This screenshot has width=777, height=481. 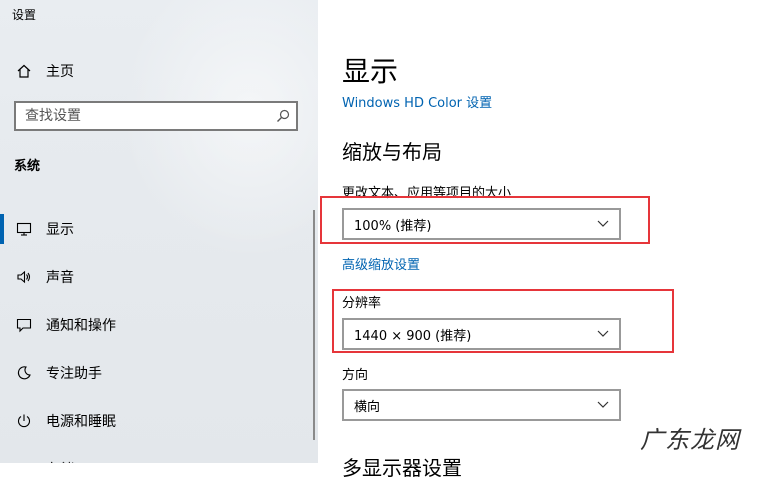 I want to click on sidebar-item-label: 电源和睡眠, so click(x=81, y=422).